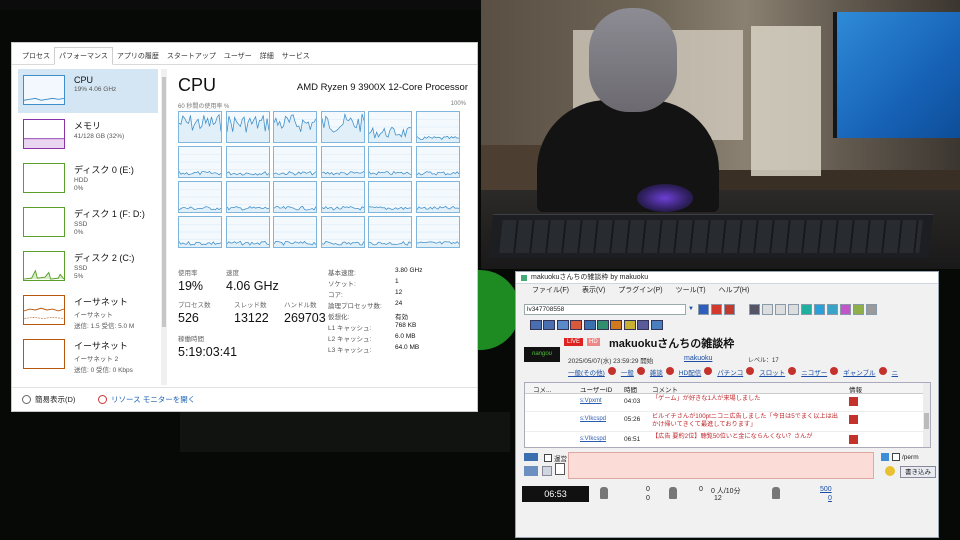 This screenshot has height=540, width=960. I want to click on tag-link: 雑談, so click(656, 372).